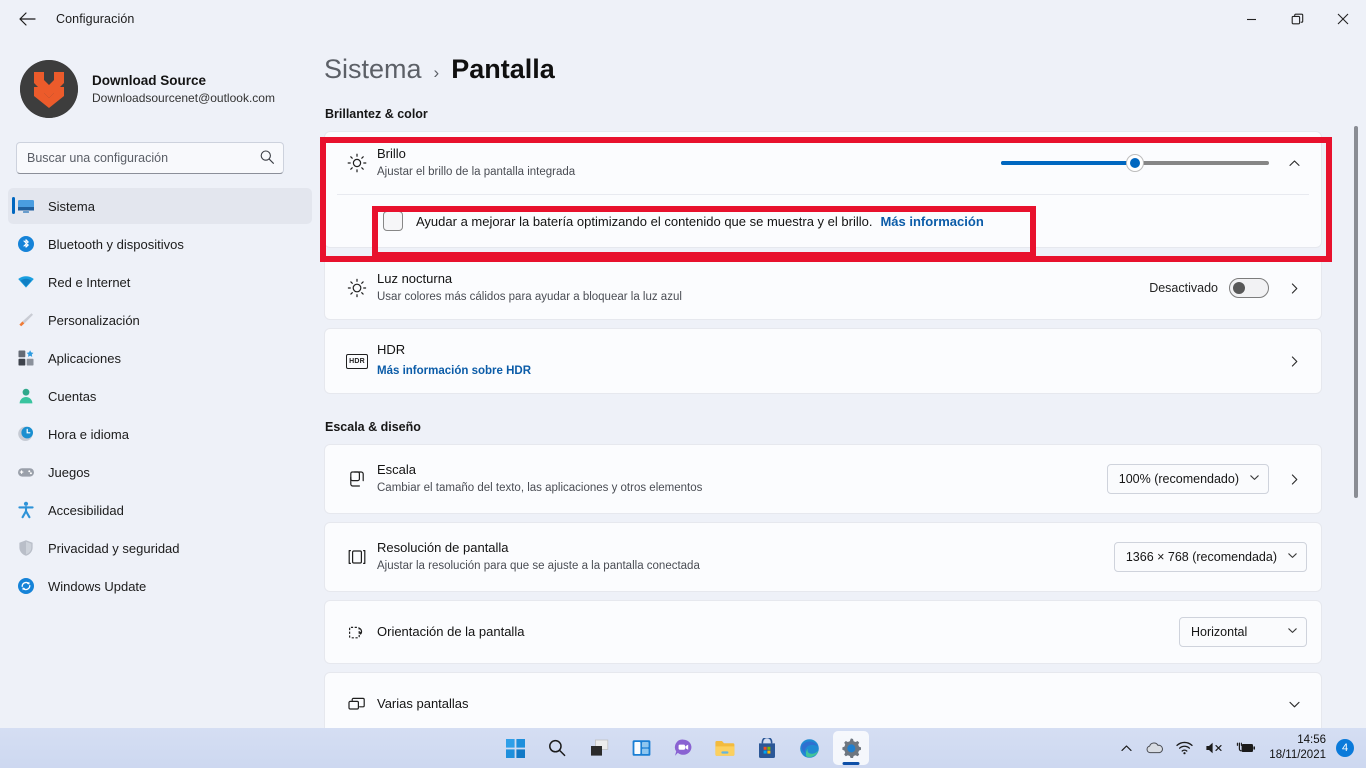  I want to click on minimize-button, so click(1251, 19).